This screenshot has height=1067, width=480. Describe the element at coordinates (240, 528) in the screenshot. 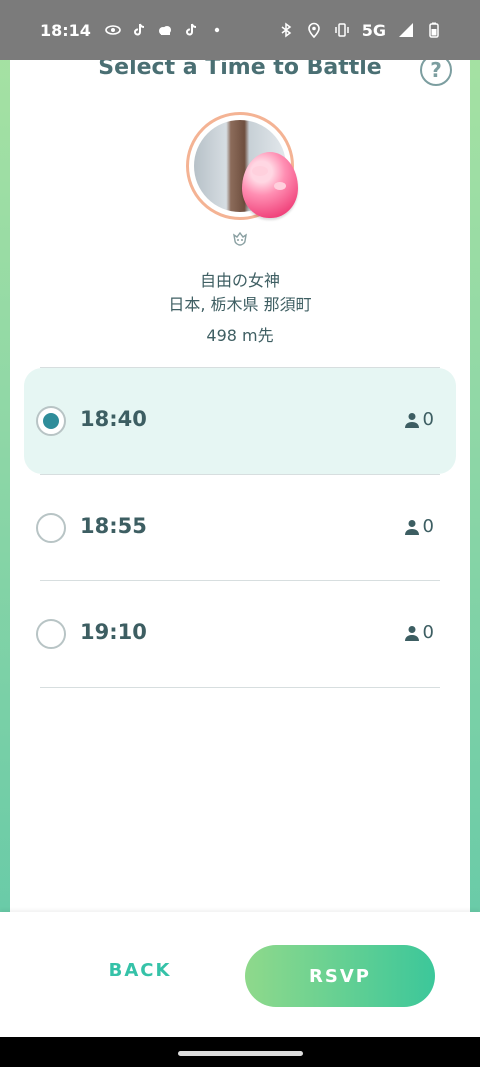

I see `time-slot-option: 18:55 0` at that location.